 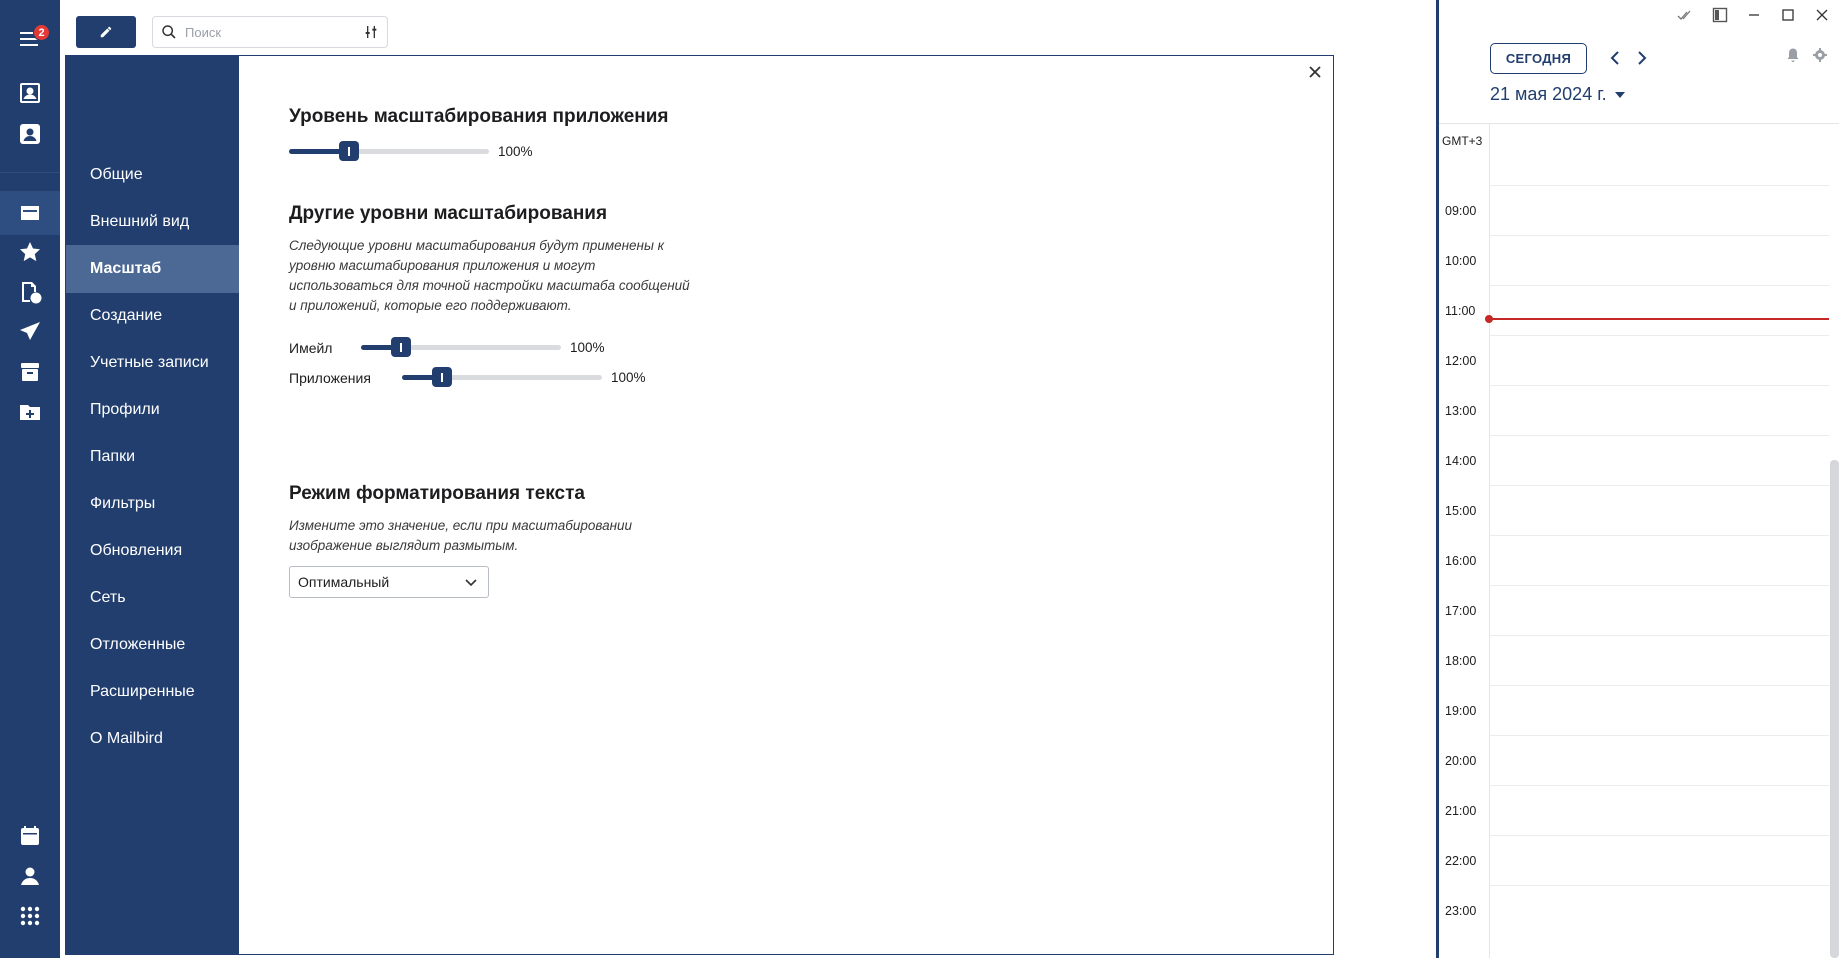 What do you see at coordinates (1834, 709) in the screenshot?
I see `calendar-scrollbar` at bounding box center [1834, 709].